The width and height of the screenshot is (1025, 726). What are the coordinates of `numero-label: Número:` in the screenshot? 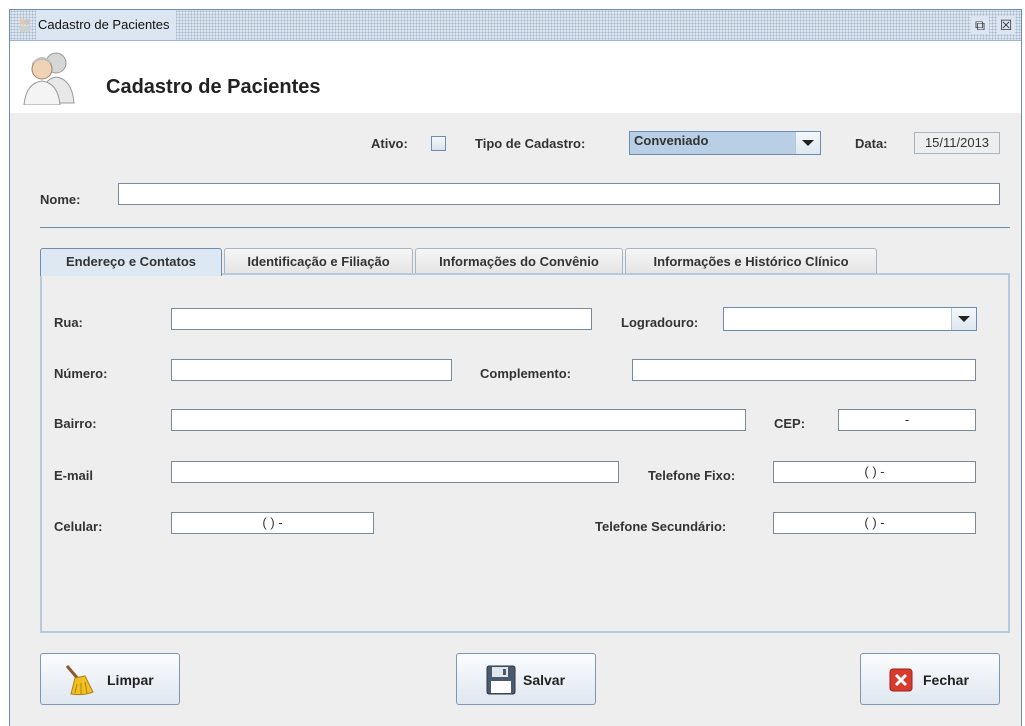 It's located at (81, 373).